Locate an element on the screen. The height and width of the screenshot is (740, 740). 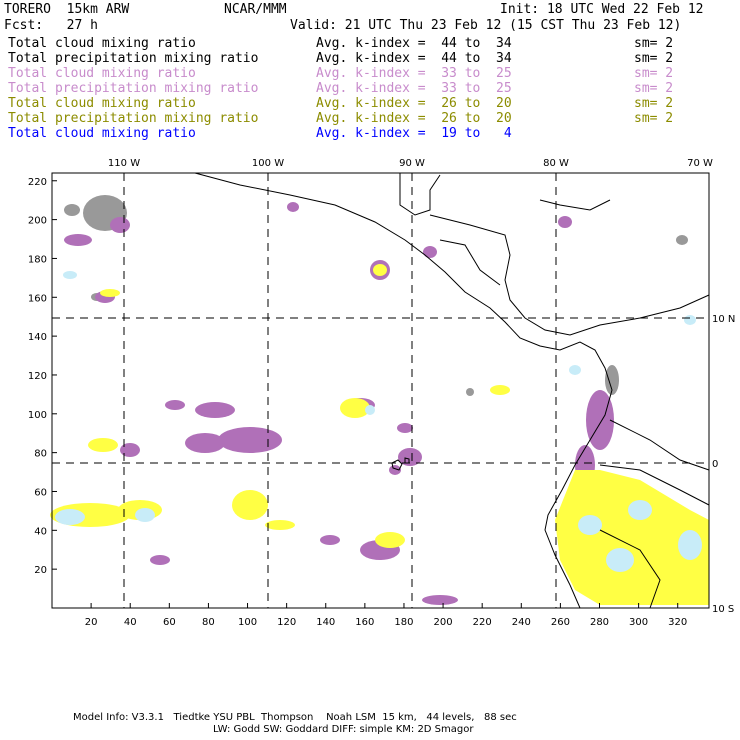
longitude-label: 70 W is located at coordinates (700, 163).